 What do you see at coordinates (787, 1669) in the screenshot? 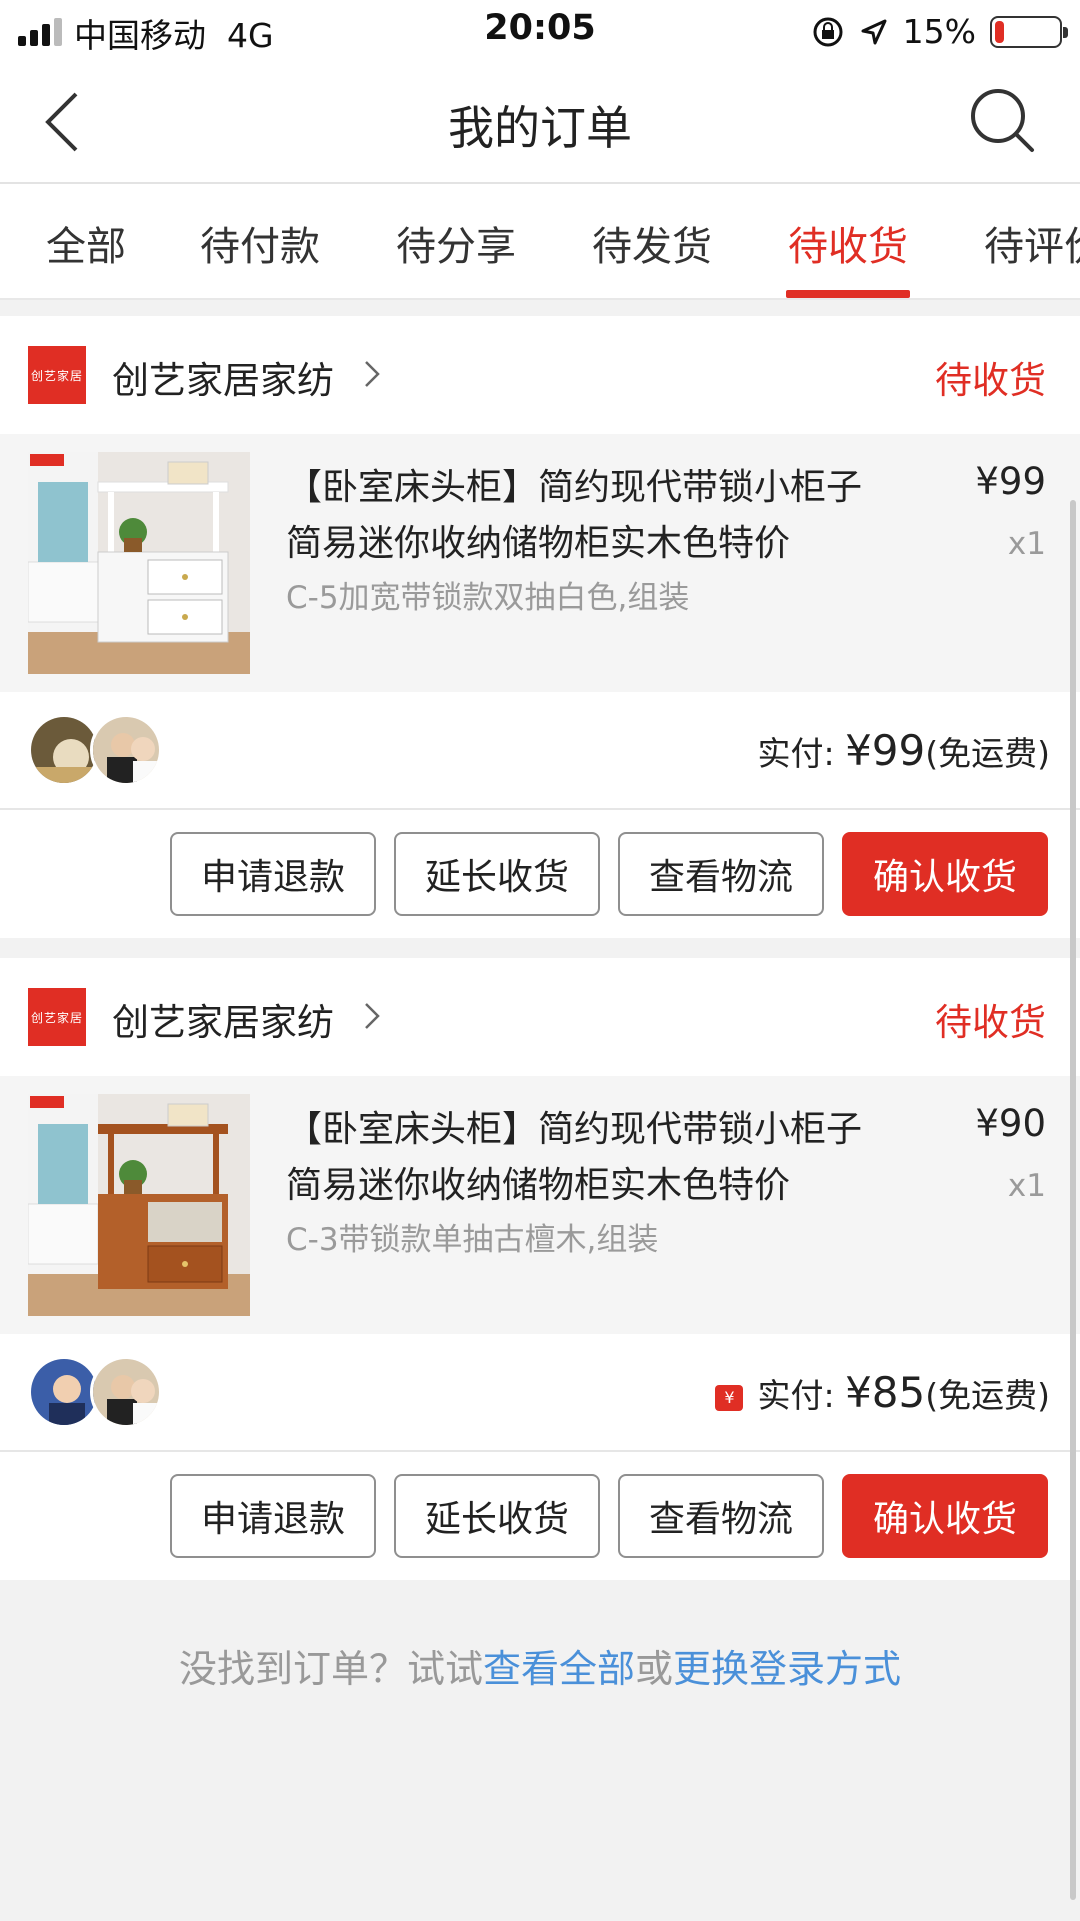
I see `switch-login-link: 更换登录方式` at bounding box center [787, 1669].